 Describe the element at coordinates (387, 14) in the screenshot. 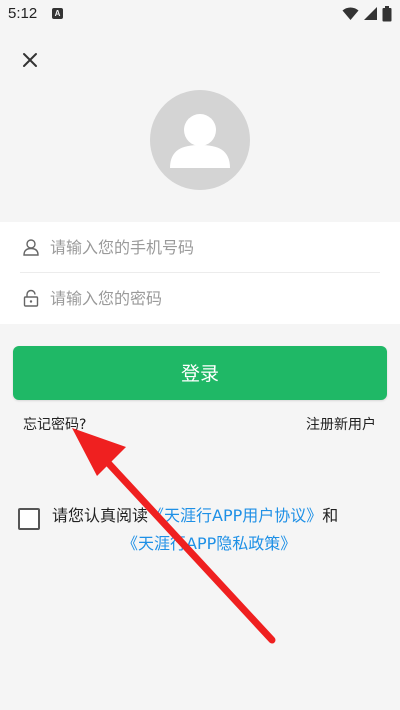

I see `battery-icon` at that location.